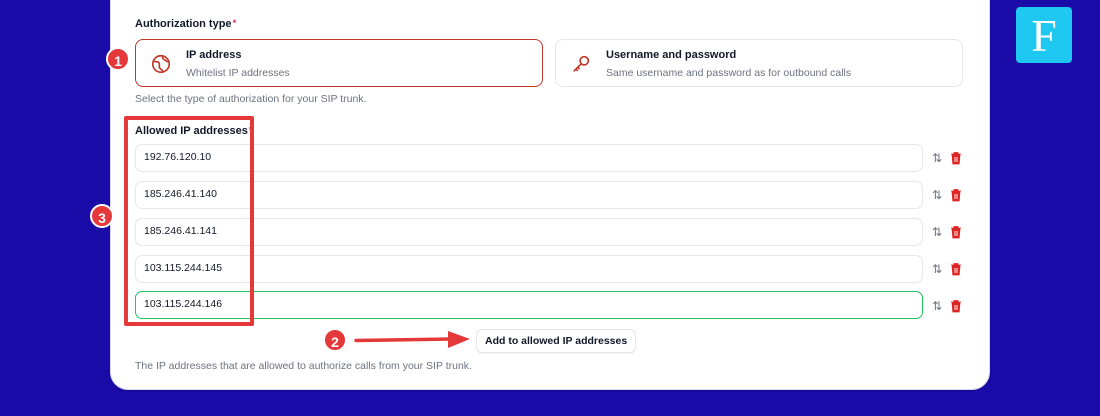  What do you see at coordinates (234, 23) in the screenshot?
I see `required-mark: *` at bounding box center [234, 23].